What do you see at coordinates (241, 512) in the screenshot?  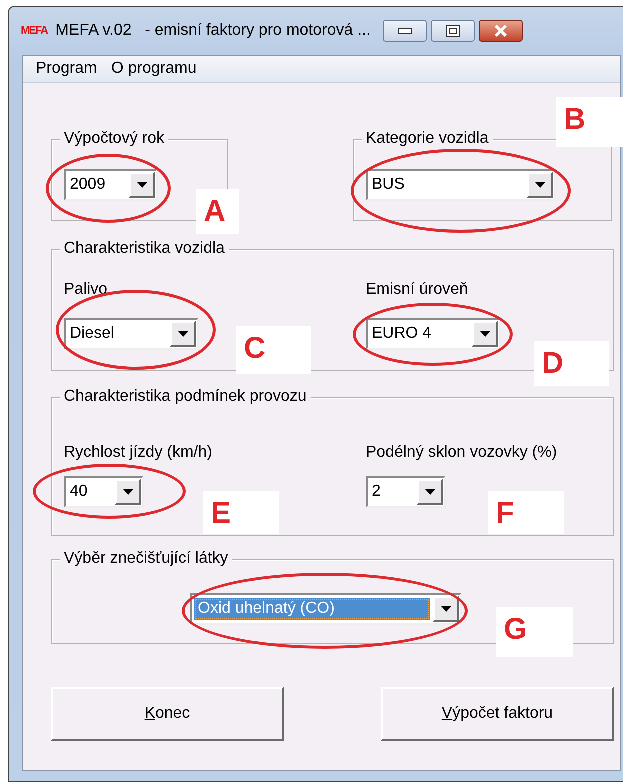 I see `annotation-letter: E` at bounding box center [241, 512].